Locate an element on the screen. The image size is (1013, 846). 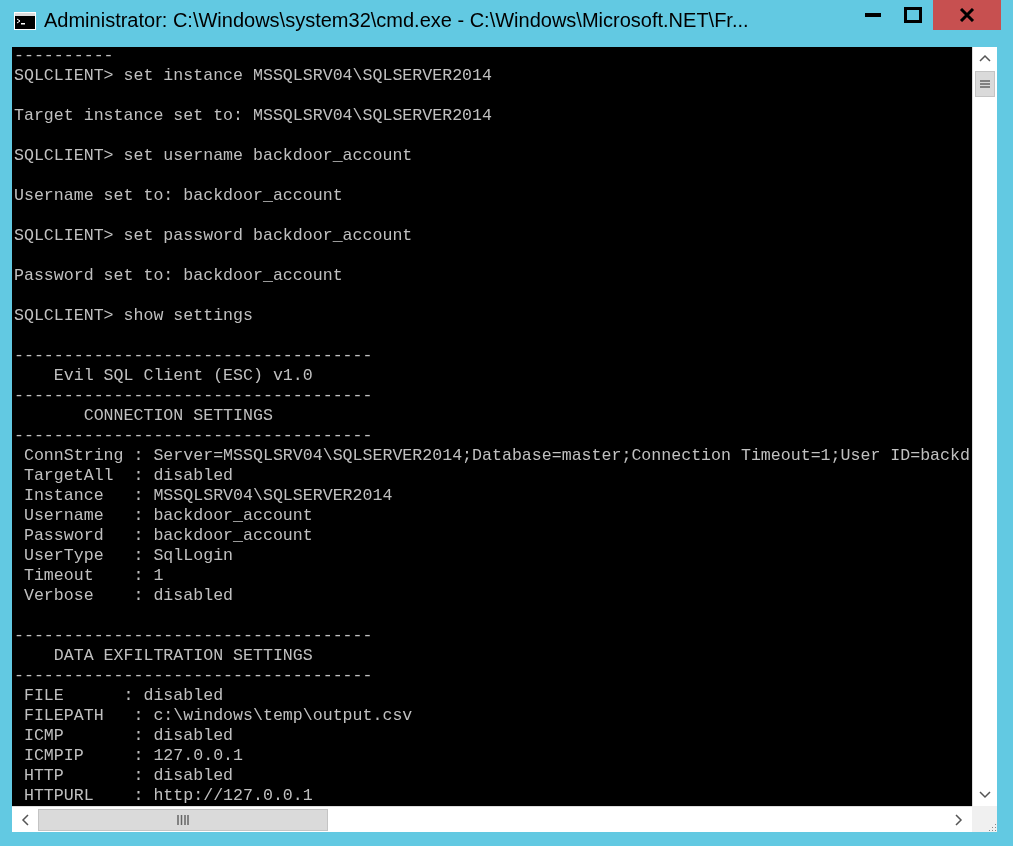
console-line: Password : backdoor_account is located at coordinates (167, 536).